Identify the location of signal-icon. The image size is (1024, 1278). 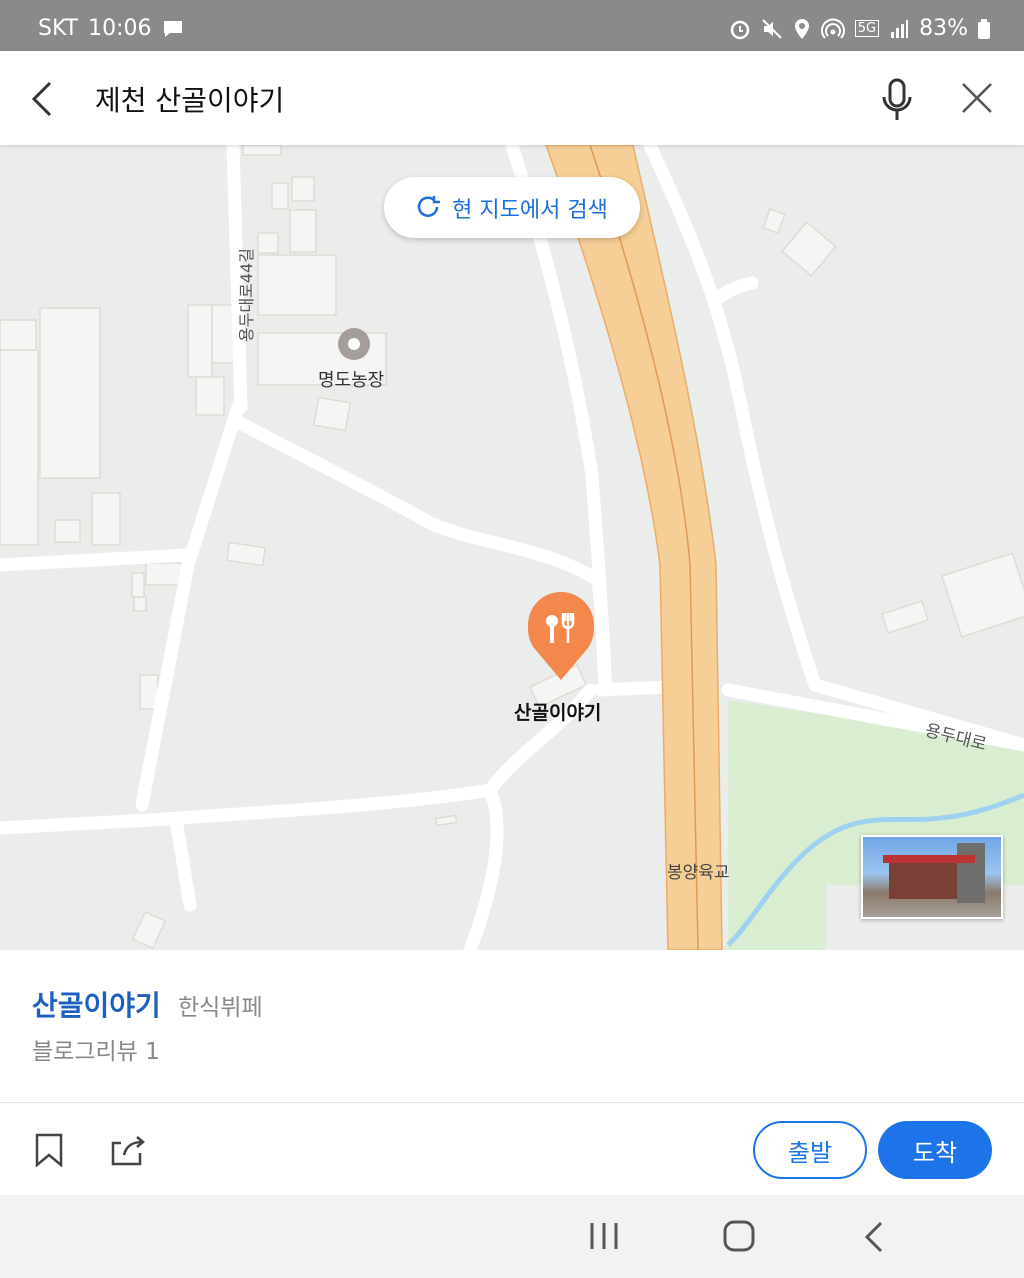
(900, 28).